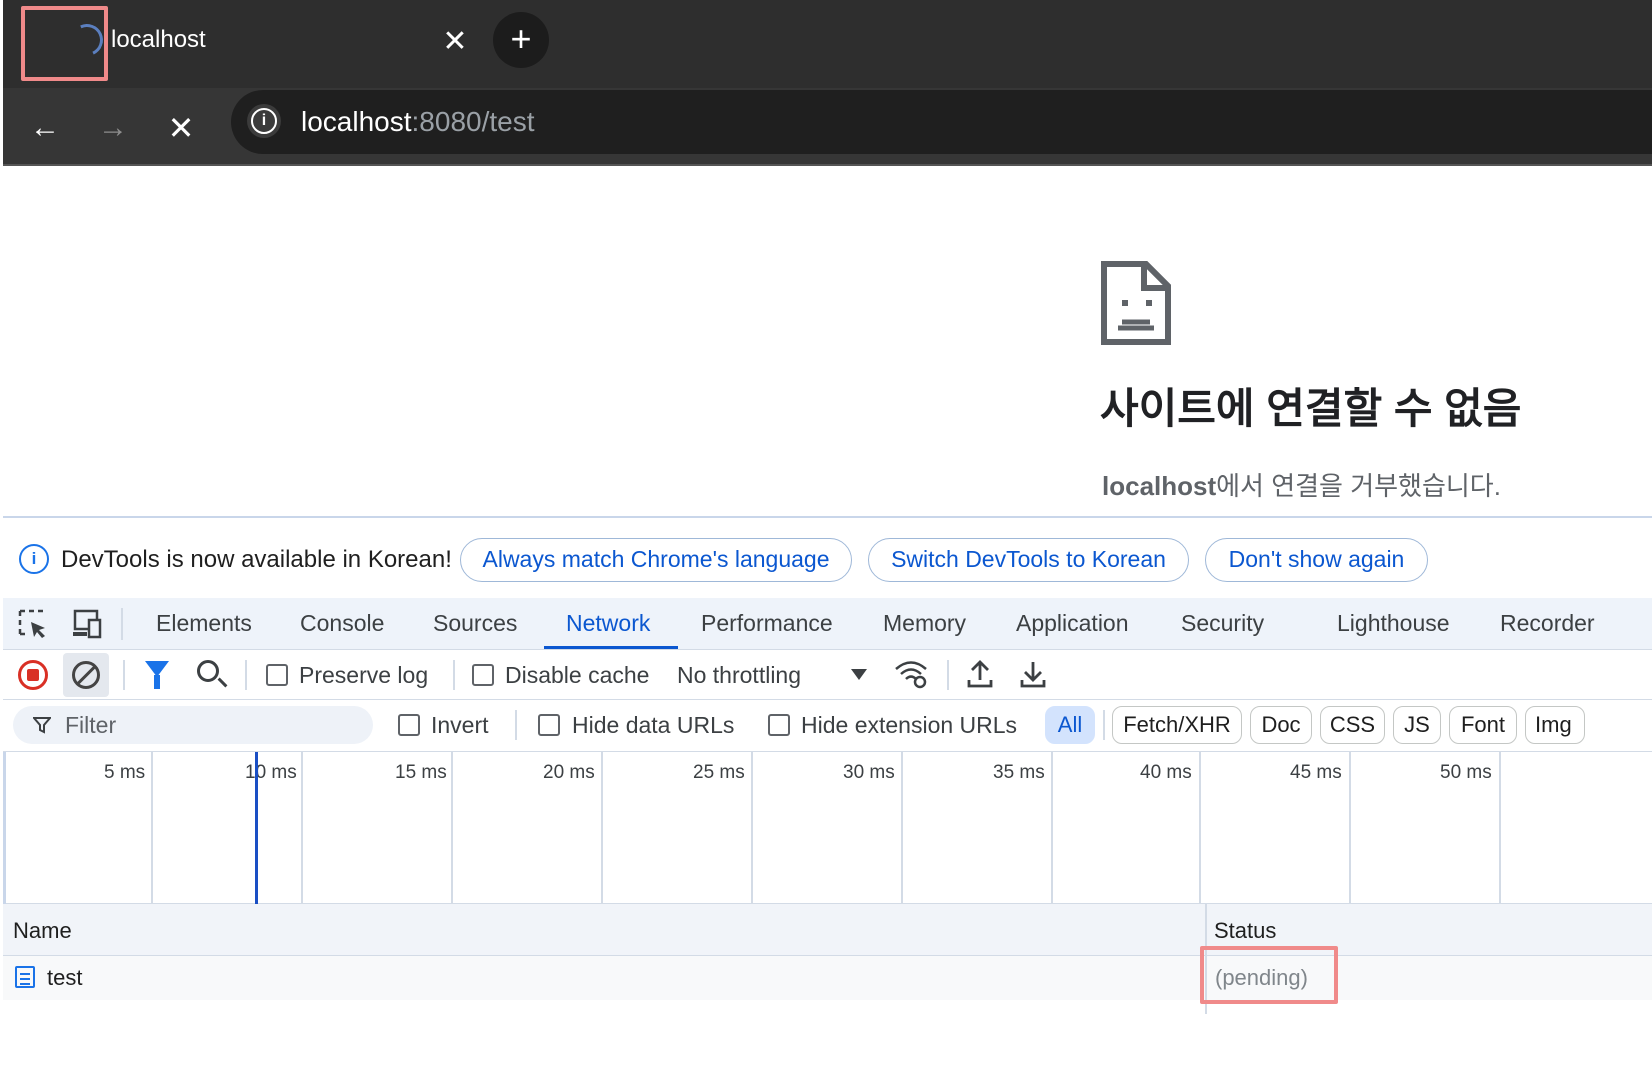 This screenshot has width=1652, height=1068. What do you see at coordinates (409, 725) in the screenshot?
I see `invert-checkbox` at bounding box center [409, 725].